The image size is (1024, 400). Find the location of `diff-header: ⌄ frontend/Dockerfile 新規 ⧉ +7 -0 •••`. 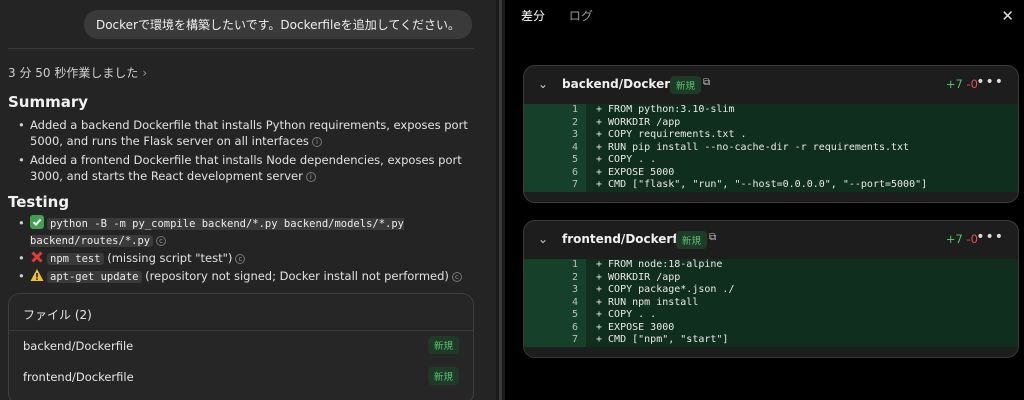

diff-header: ⌄ frontend/Dockerfile 新規 ⧉ +7 -0 ••• is located at coordinates (771, 240).